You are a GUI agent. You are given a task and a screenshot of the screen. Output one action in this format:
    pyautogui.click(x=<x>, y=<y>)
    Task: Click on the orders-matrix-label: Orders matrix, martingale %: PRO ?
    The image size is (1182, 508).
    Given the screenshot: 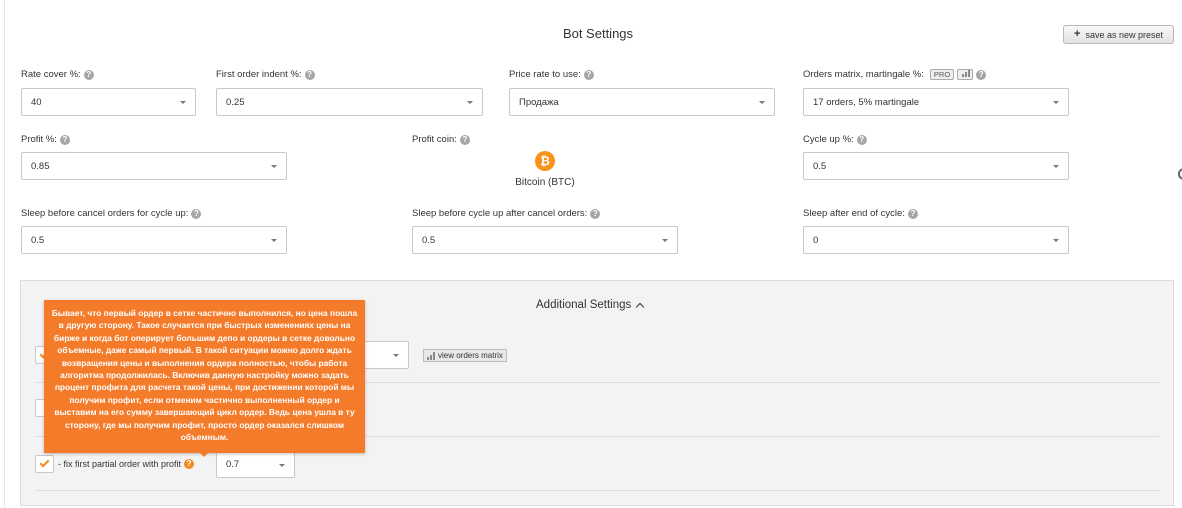 What is the action you would take?
    pyautogui.click(x=895, y=74)
    